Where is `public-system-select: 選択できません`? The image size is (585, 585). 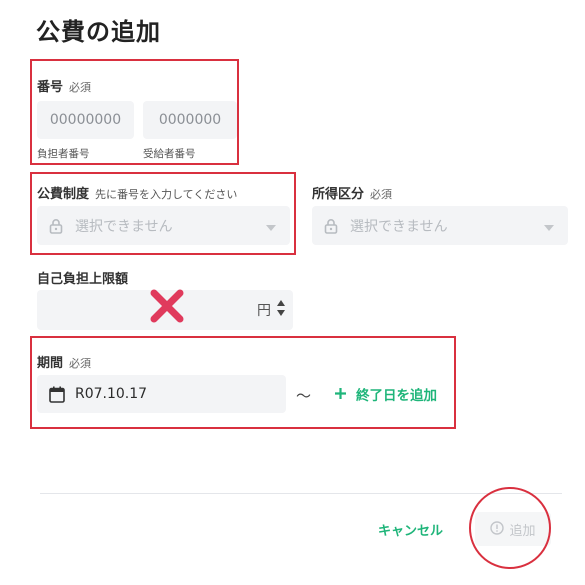
public-system-select: 選択できません is located at coordinates (163, 225).